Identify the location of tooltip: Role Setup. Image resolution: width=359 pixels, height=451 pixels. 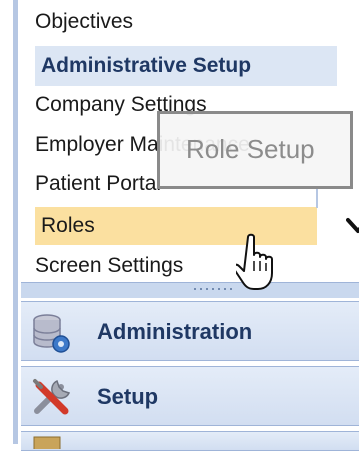
(255, 150).